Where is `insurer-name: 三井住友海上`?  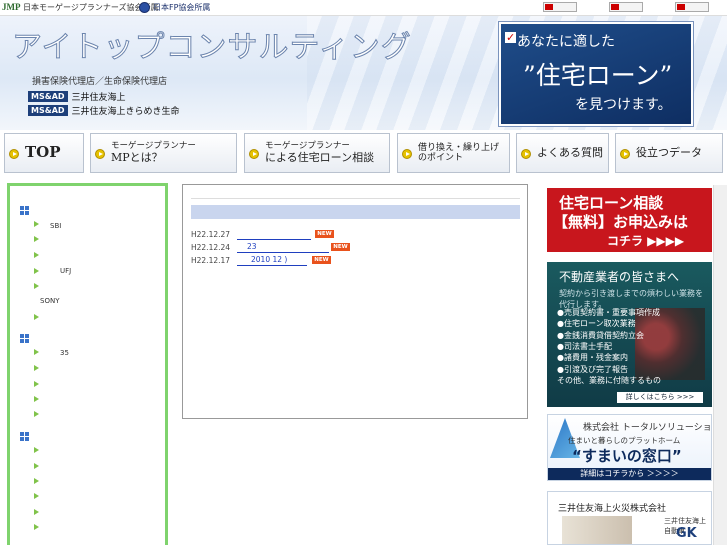 insurer-name: 三井住友海上 is located at coordinates (98, 98).